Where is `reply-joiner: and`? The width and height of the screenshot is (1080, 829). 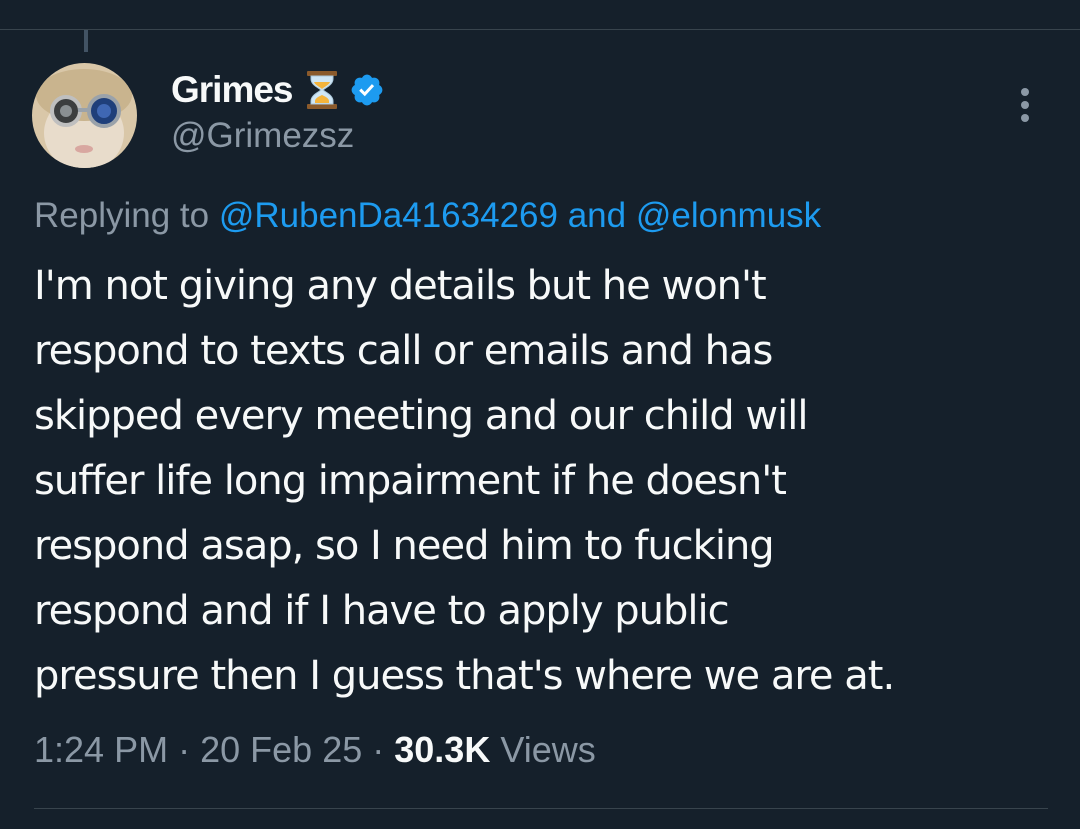 reply-joiner: and is located at coordinates (597, 215).